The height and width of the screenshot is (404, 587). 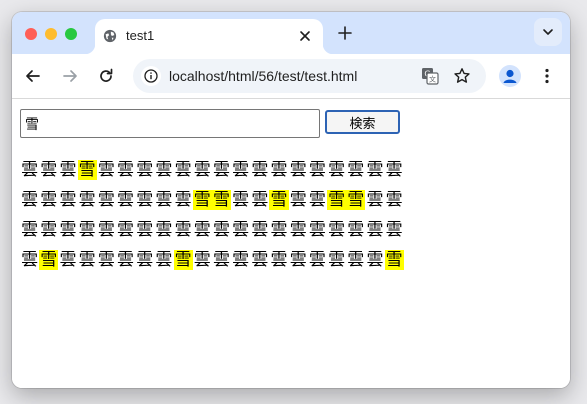 I want to click on search-button: 検索, so click(x=362, y=122).